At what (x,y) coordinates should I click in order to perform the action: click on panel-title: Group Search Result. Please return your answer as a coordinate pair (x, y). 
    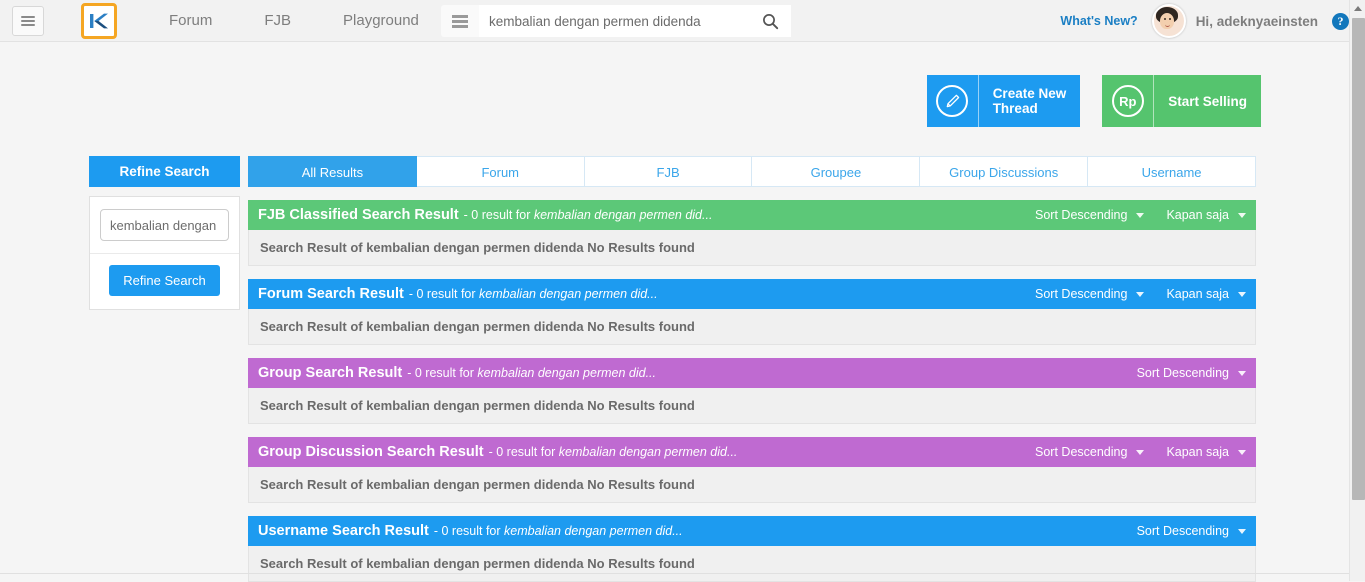
    Looking at the image, I should click on (330, 373).